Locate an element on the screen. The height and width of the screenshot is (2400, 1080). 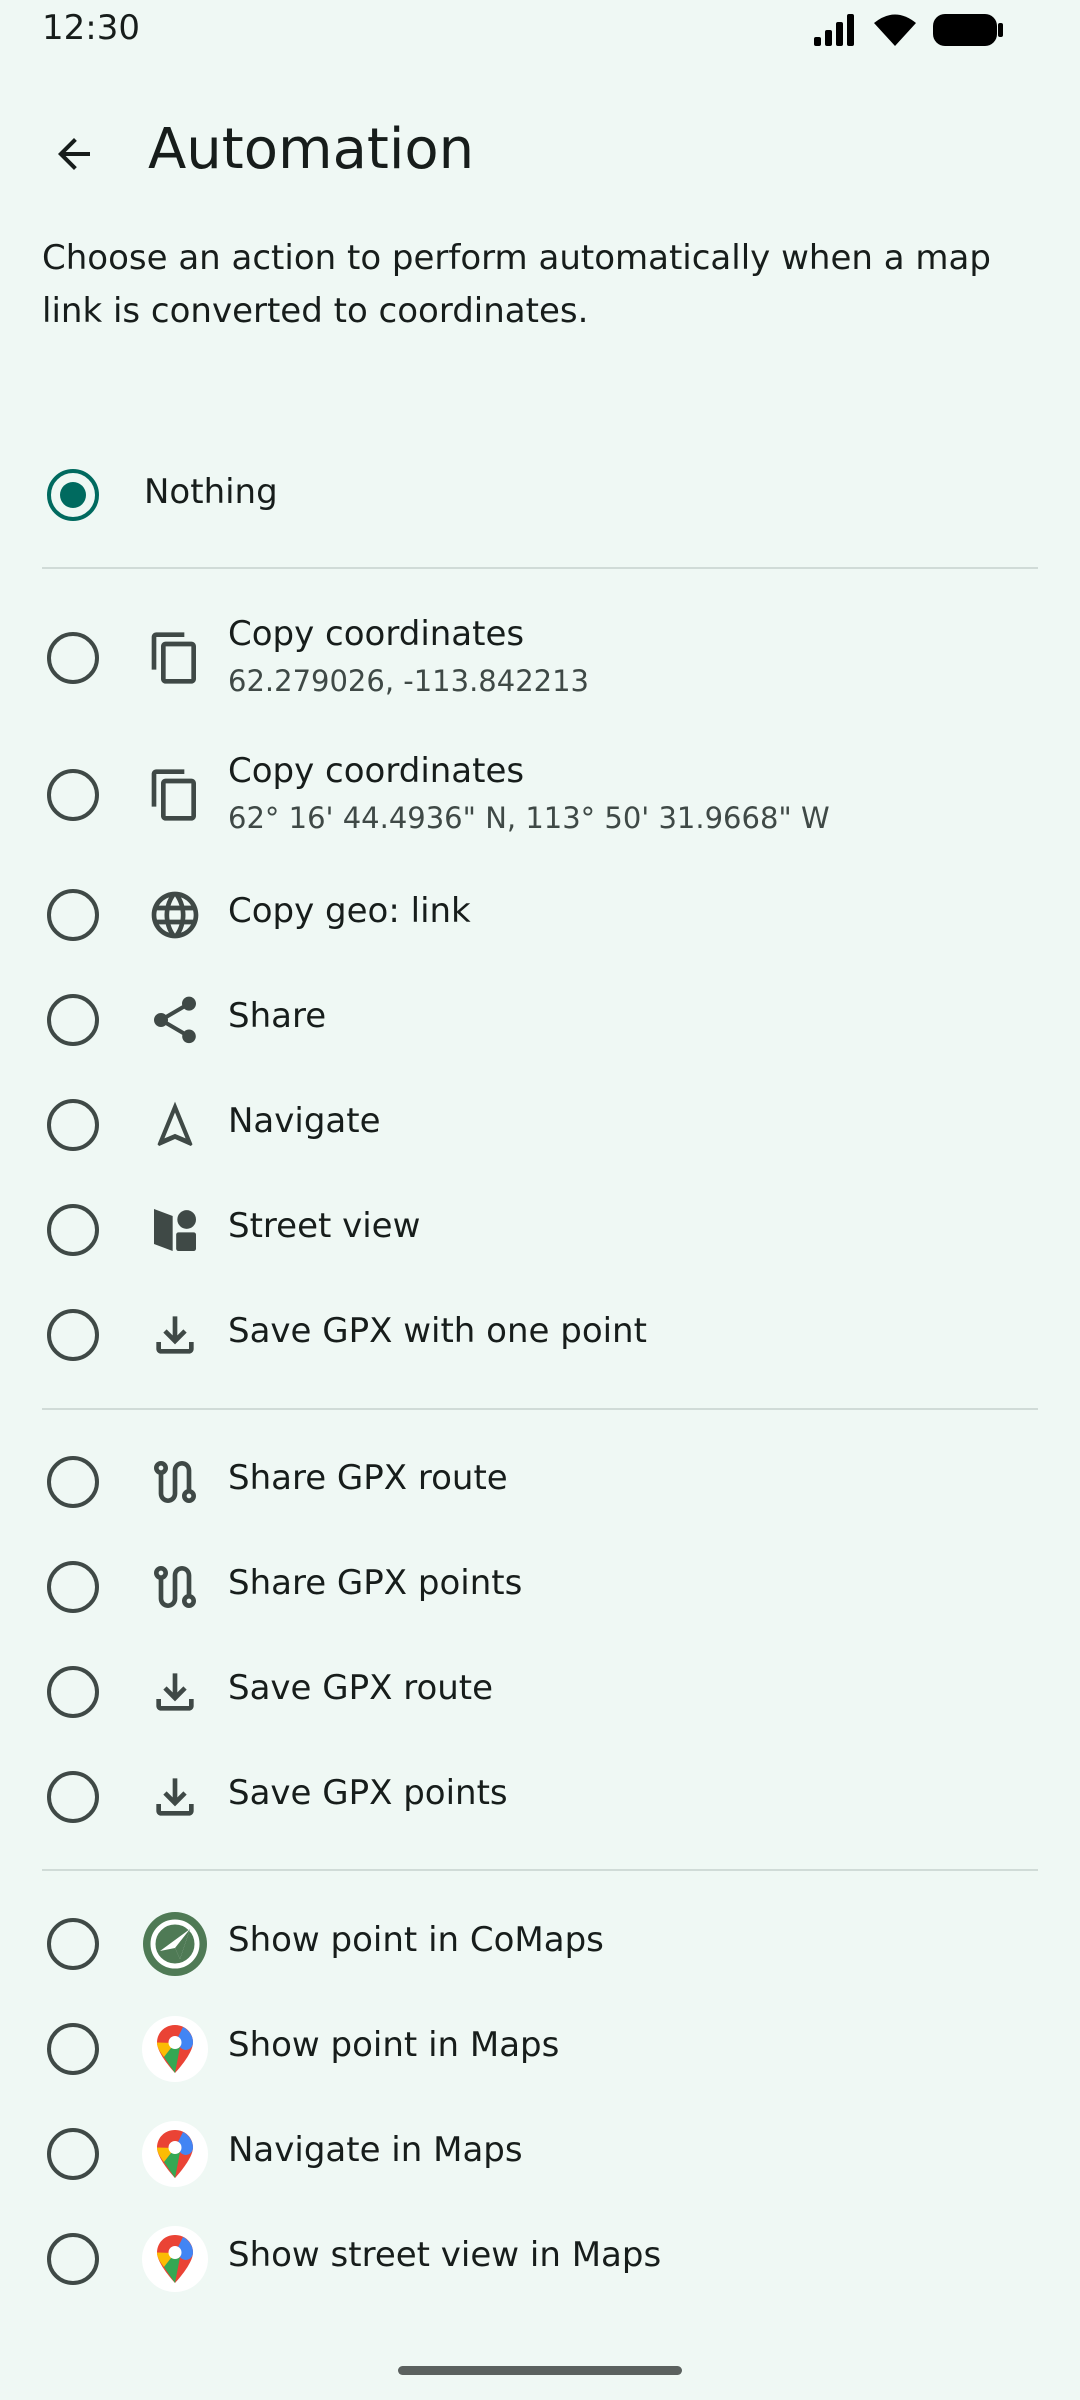
option-street-view-maps: Show street view in Maps is located at coordinates (540, 2259).